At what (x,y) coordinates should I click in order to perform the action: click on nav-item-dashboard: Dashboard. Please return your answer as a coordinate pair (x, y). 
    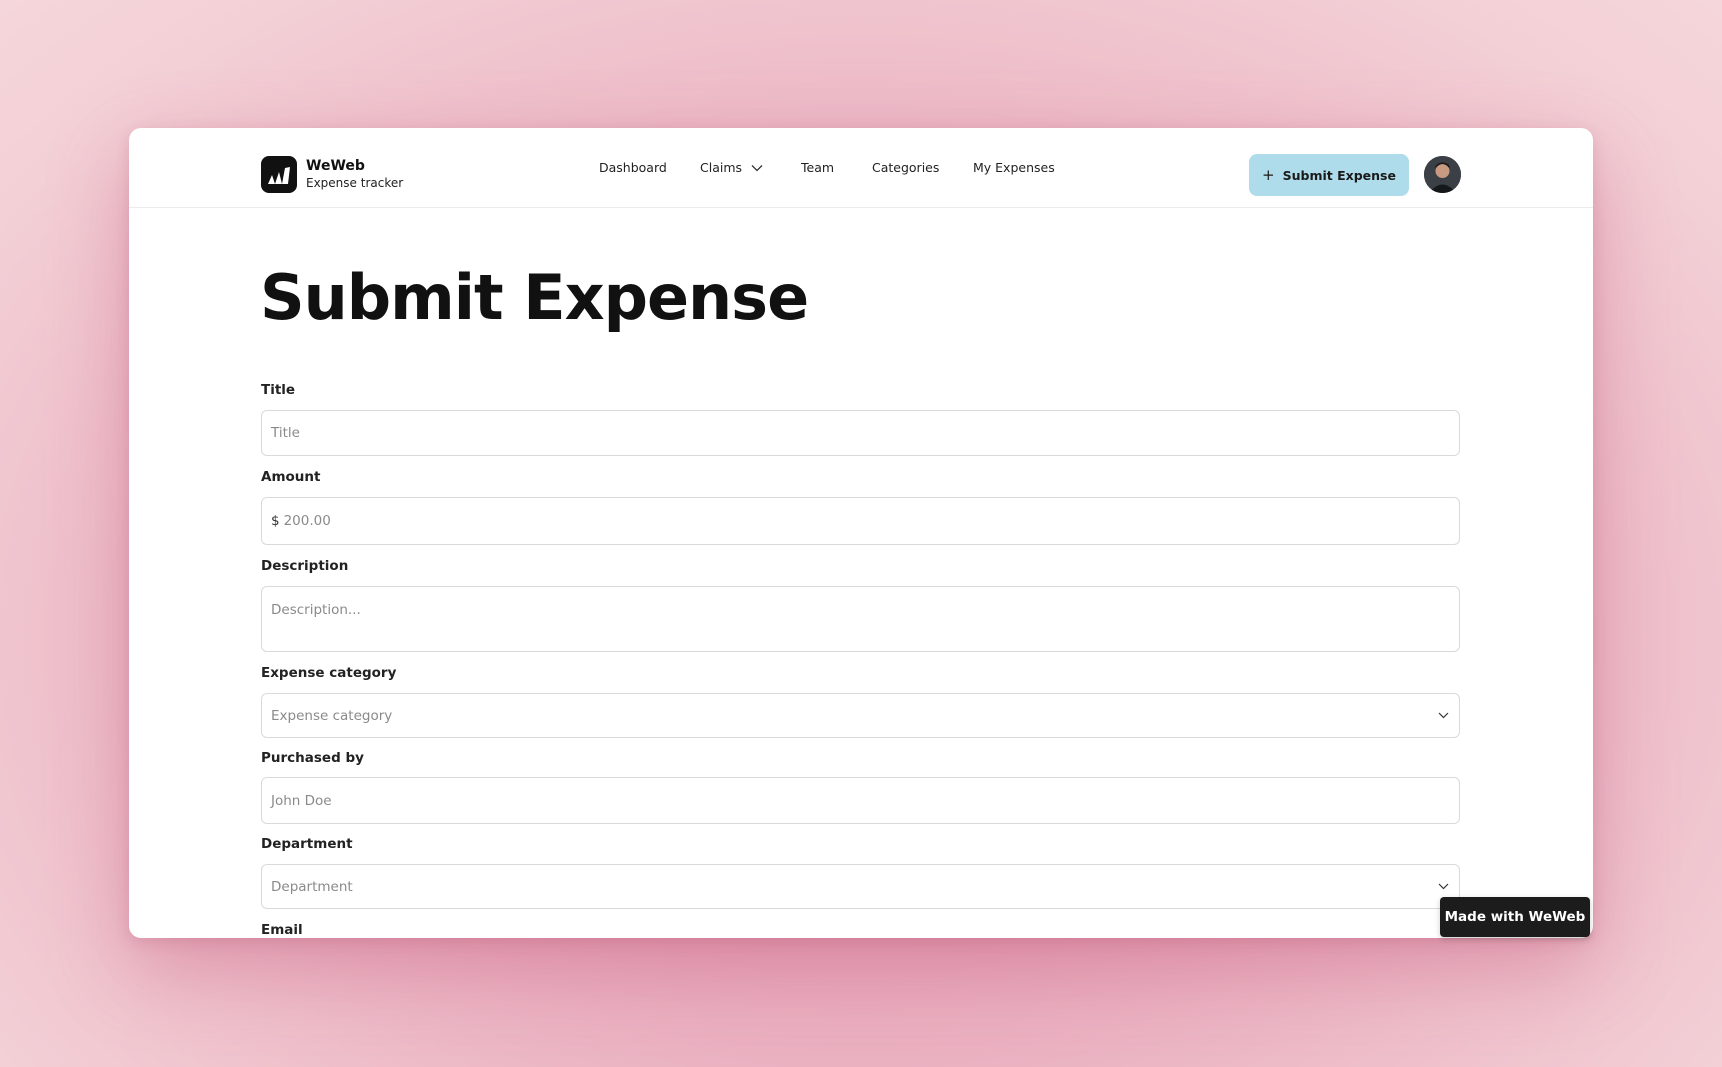
    Looking at the image, I should click on (633, 167).